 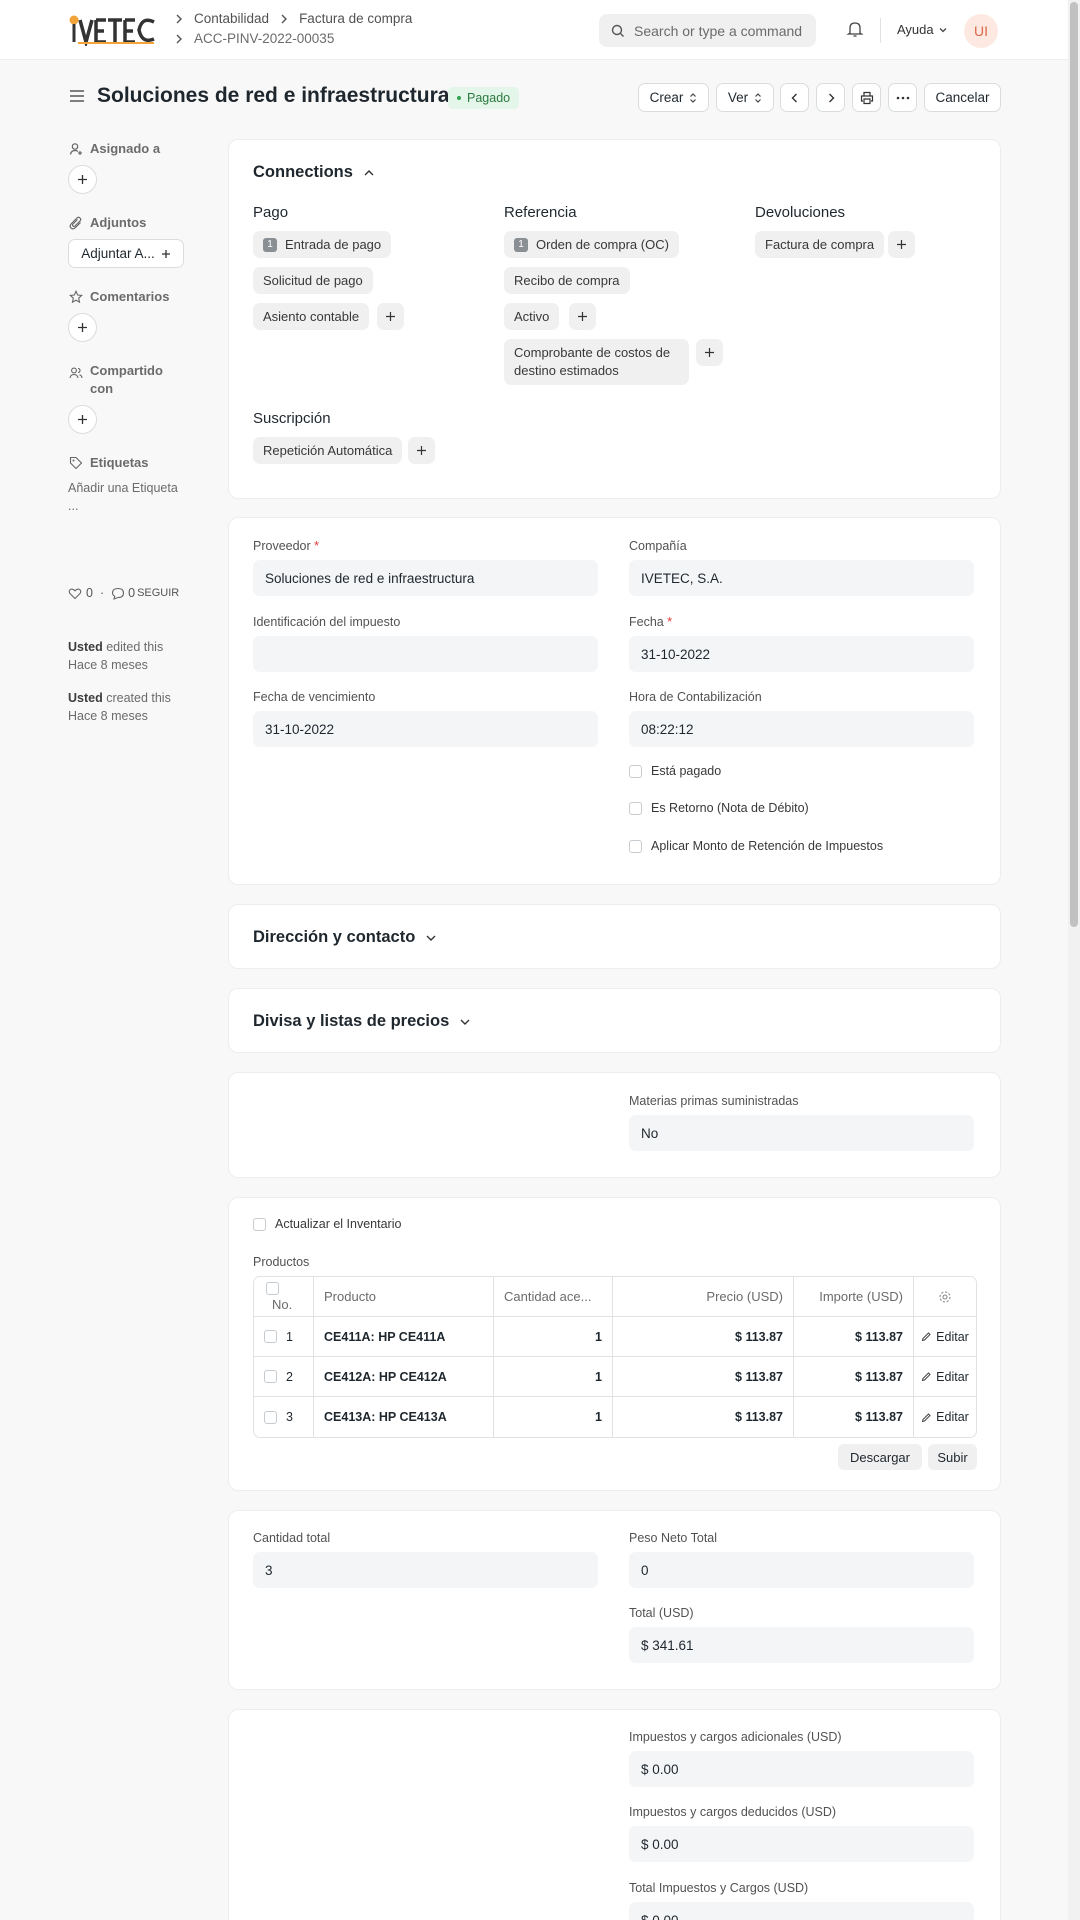 I want to click on raw-materials-label: Materias primas suministradas, so click(x=714, y=1101).